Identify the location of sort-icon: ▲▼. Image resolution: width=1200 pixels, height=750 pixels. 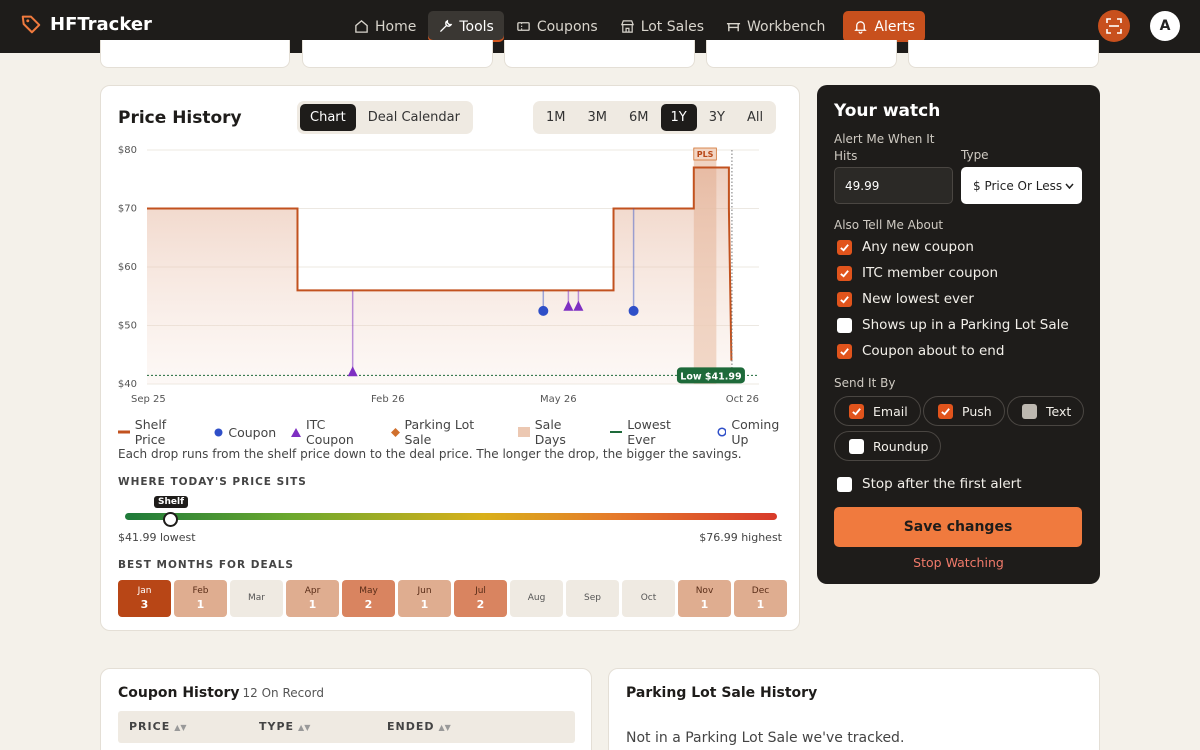
(444, 727).